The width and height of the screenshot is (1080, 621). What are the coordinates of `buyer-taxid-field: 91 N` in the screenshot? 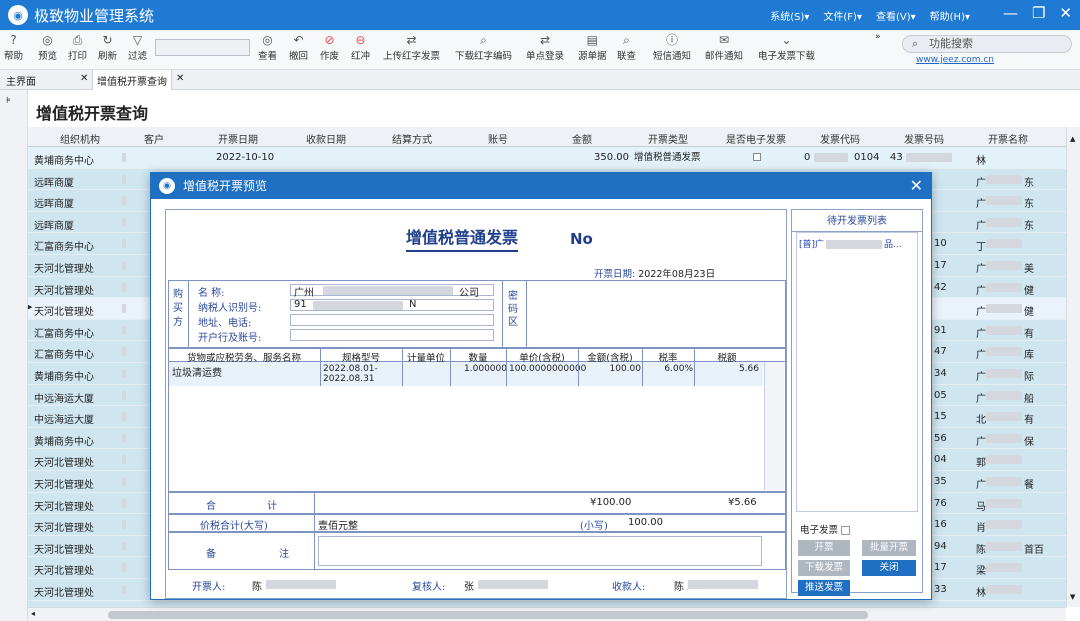 It's located at (392, 305).